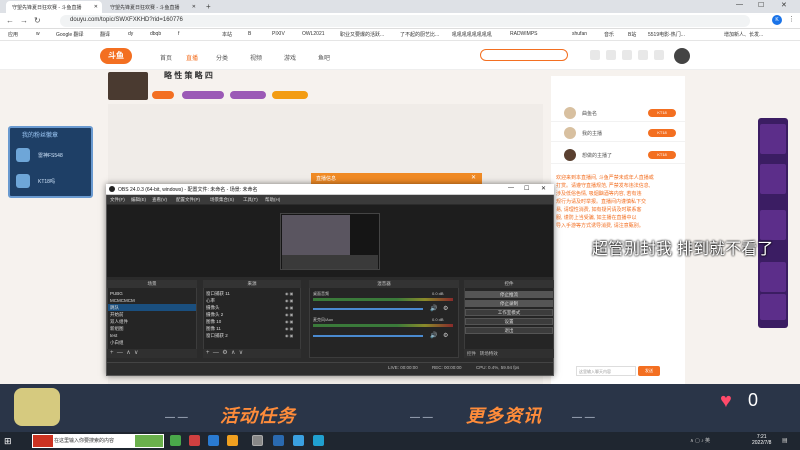  I want to click on nav-item: 直播, so click(192, 57).